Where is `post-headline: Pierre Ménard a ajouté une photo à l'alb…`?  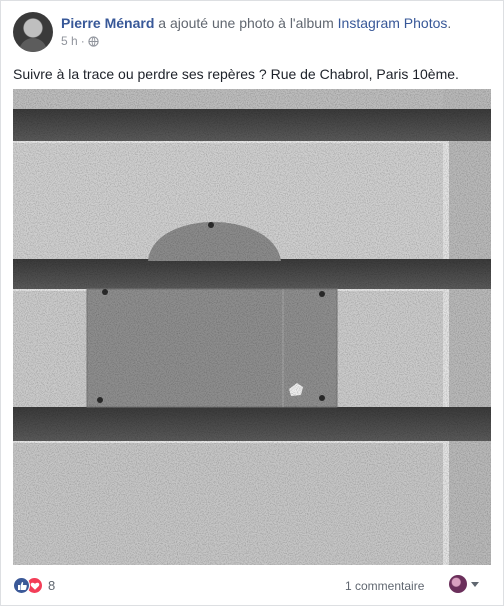
post-headline: Pierre Ménard a ajouté une photo à l'alb… is located at coordinates (256, 23).